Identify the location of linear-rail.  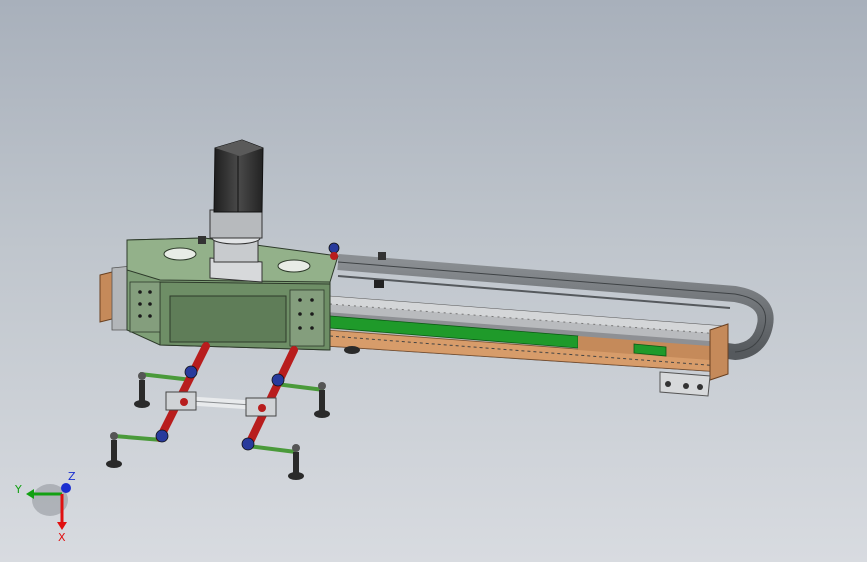
(524, 334).